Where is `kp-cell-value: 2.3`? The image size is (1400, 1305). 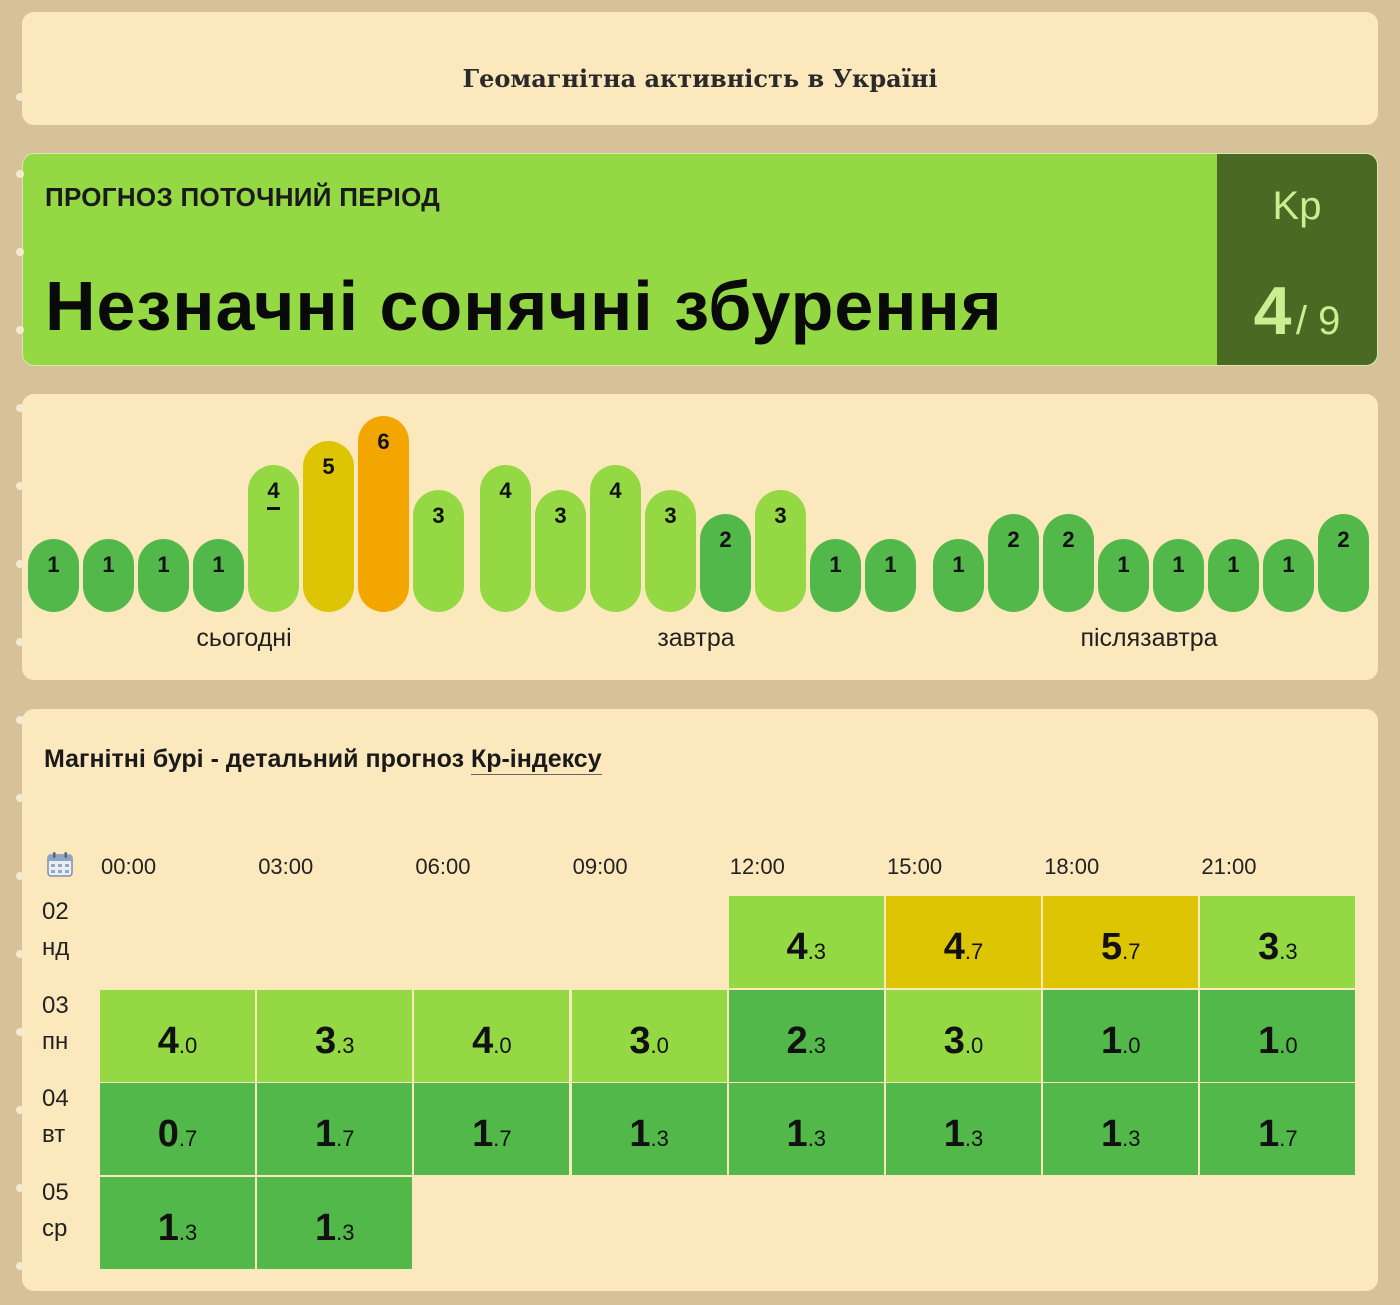
kp-cell-value: 2.3 is located at coordinates (806, 1041).